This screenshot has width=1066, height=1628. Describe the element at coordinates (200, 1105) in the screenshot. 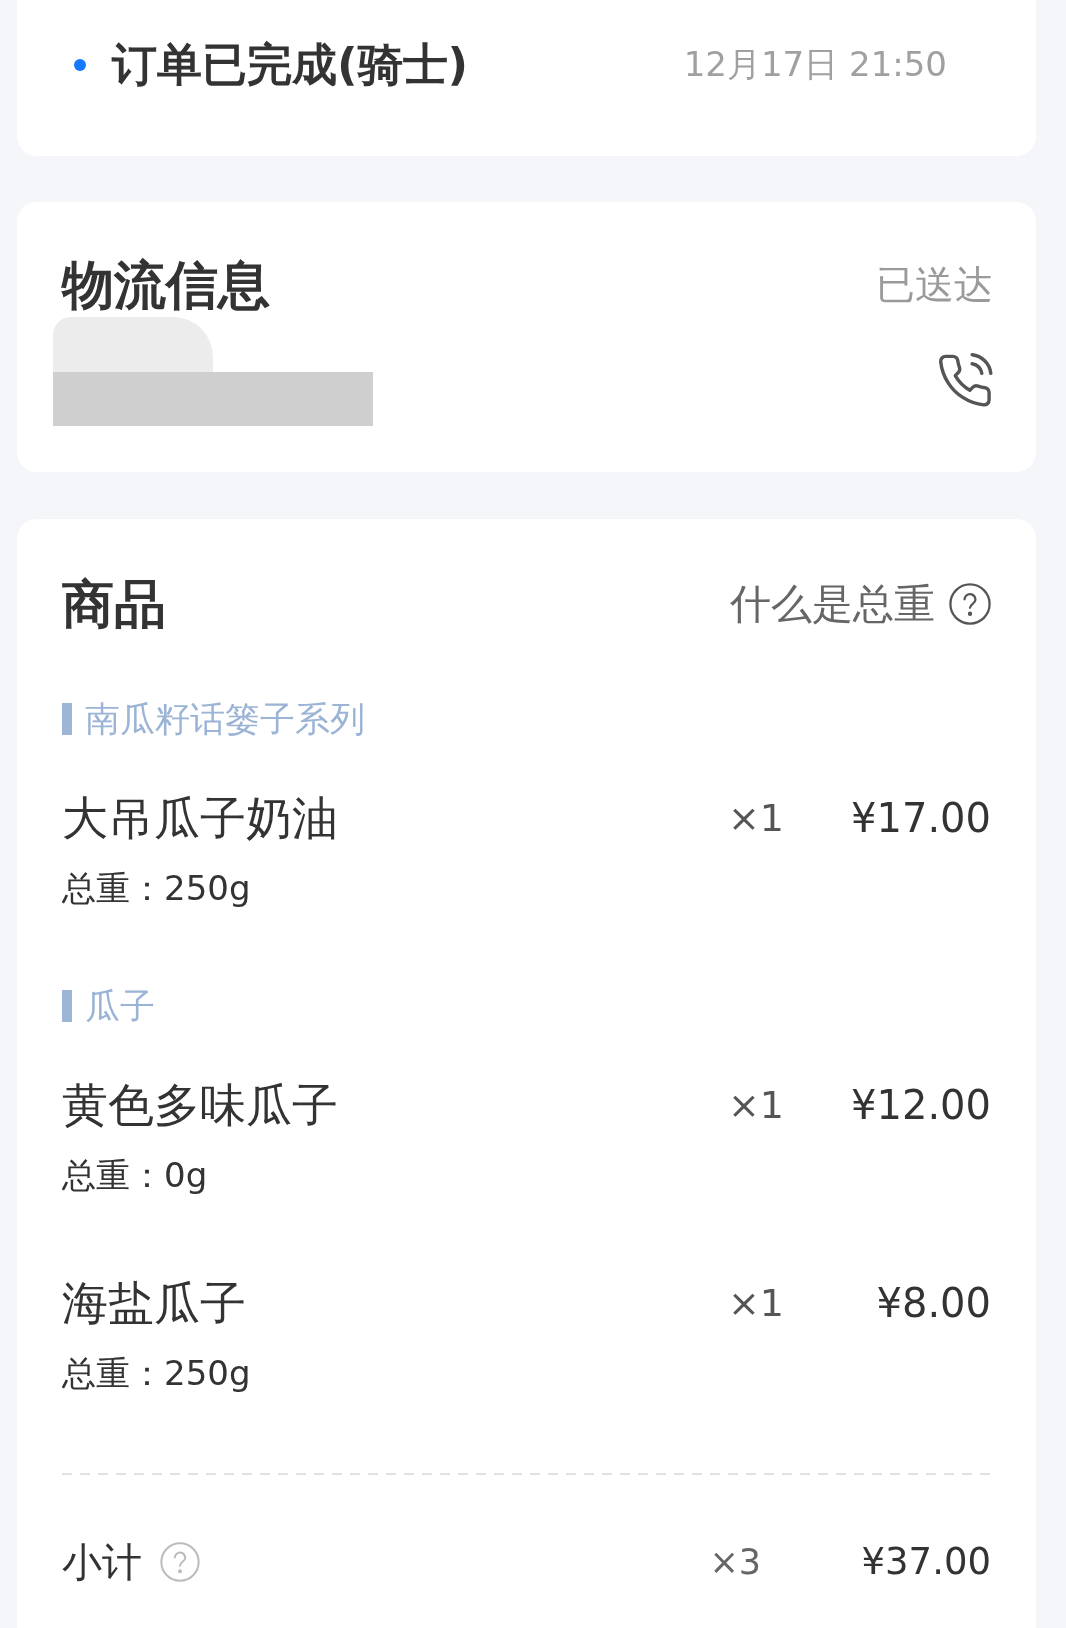

I see `product-name: 黄色多味瓜子` at that location.